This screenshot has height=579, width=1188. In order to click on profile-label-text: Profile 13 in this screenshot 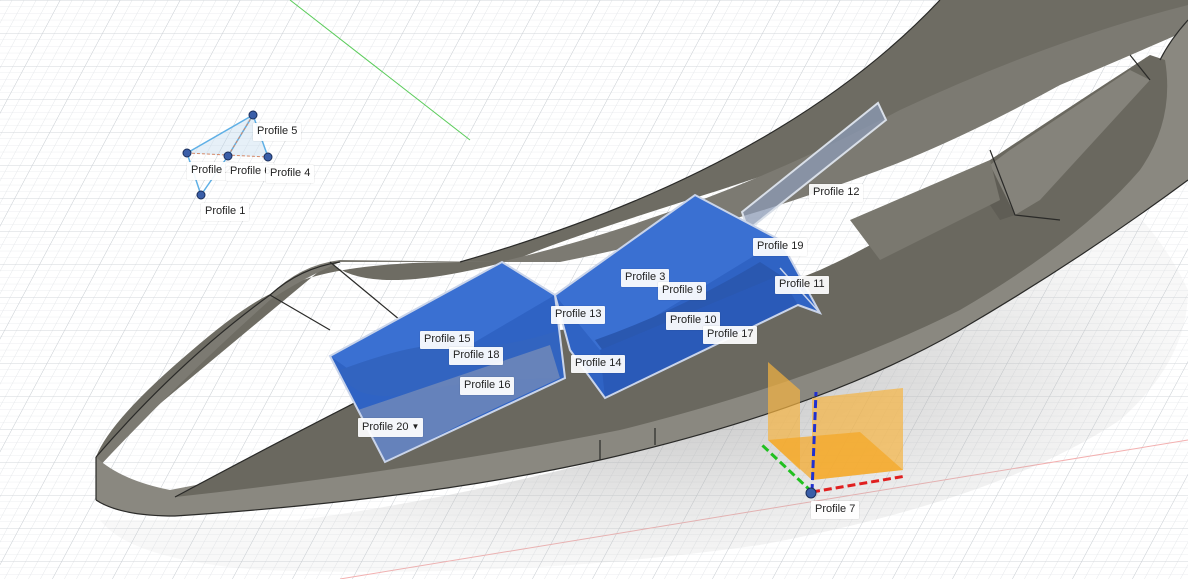, I will do `click(578, 314)`.